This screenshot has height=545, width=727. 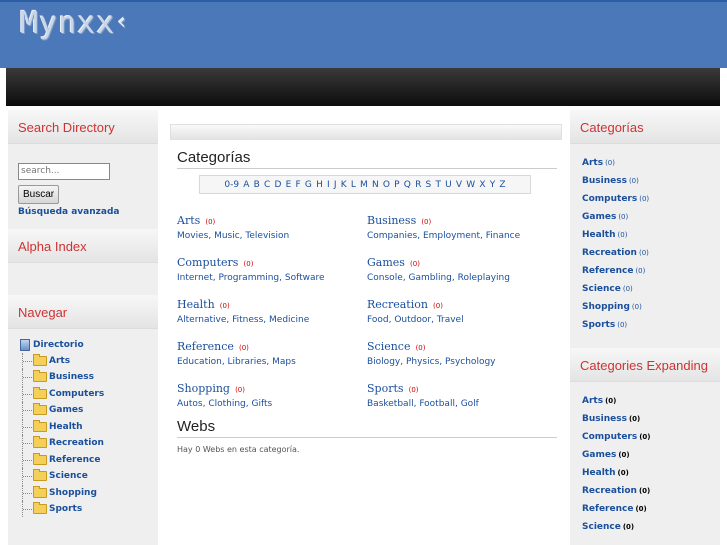 What do you see at coordinates (470, 185) in the screenshot?
I see `alpha-letter-link: W` at bounding box center [470, 185].